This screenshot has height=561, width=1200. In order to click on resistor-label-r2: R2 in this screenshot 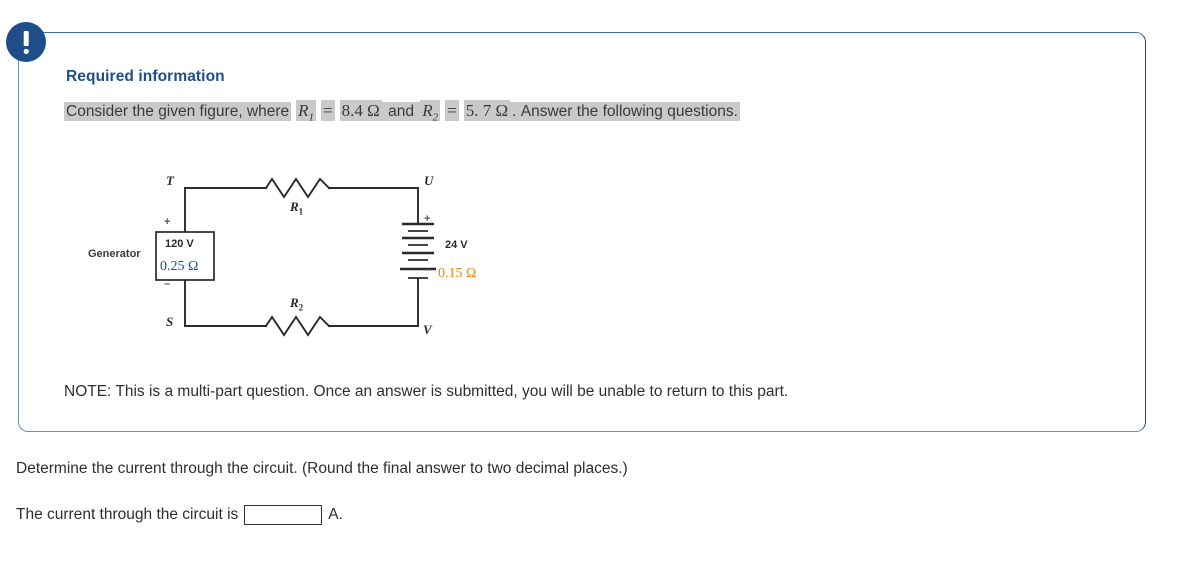, I will do `click(297, 304)`.